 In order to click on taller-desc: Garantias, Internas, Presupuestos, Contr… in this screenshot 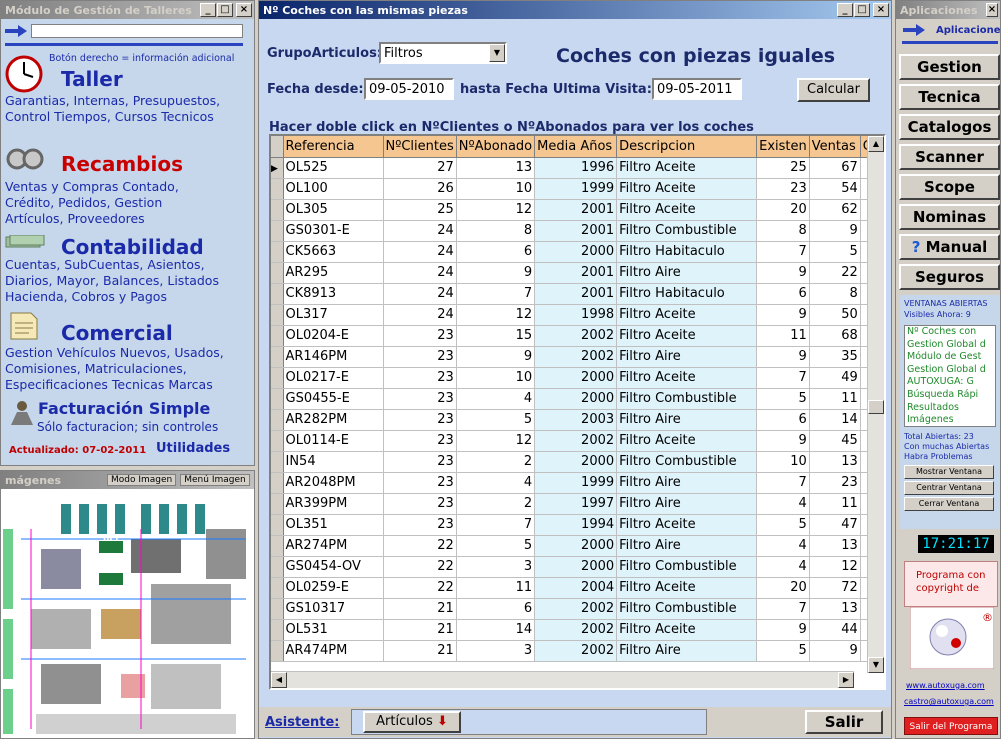, I will do `click(112, 109)`.